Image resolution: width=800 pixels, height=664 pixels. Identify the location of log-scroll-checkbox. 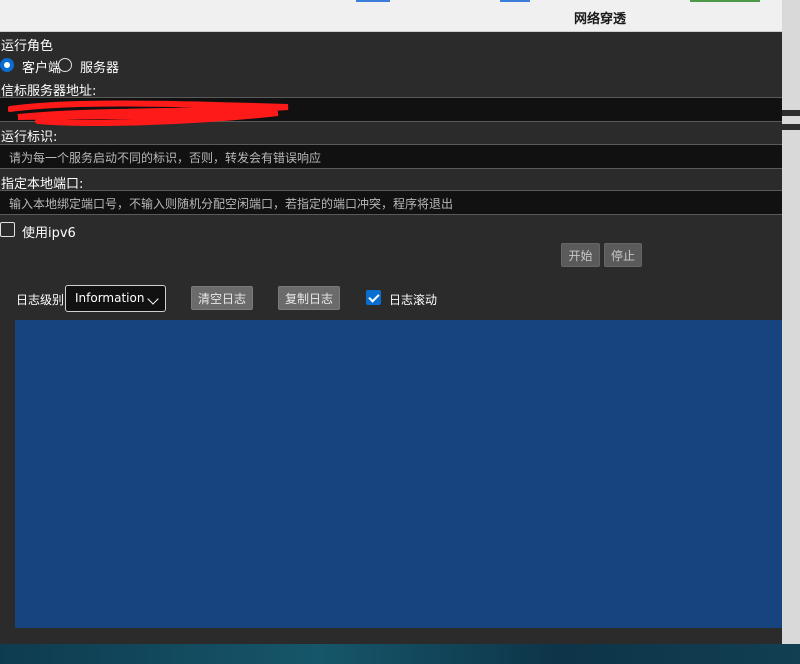
(373, 297).